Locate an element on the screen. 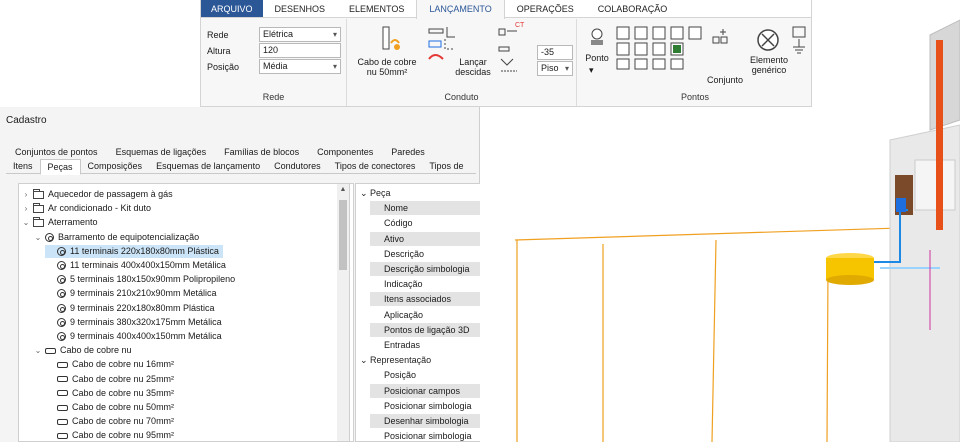 This screenshot has width=960, height=442. property-row: Posicionar campos is located at coordinates (418, 391).